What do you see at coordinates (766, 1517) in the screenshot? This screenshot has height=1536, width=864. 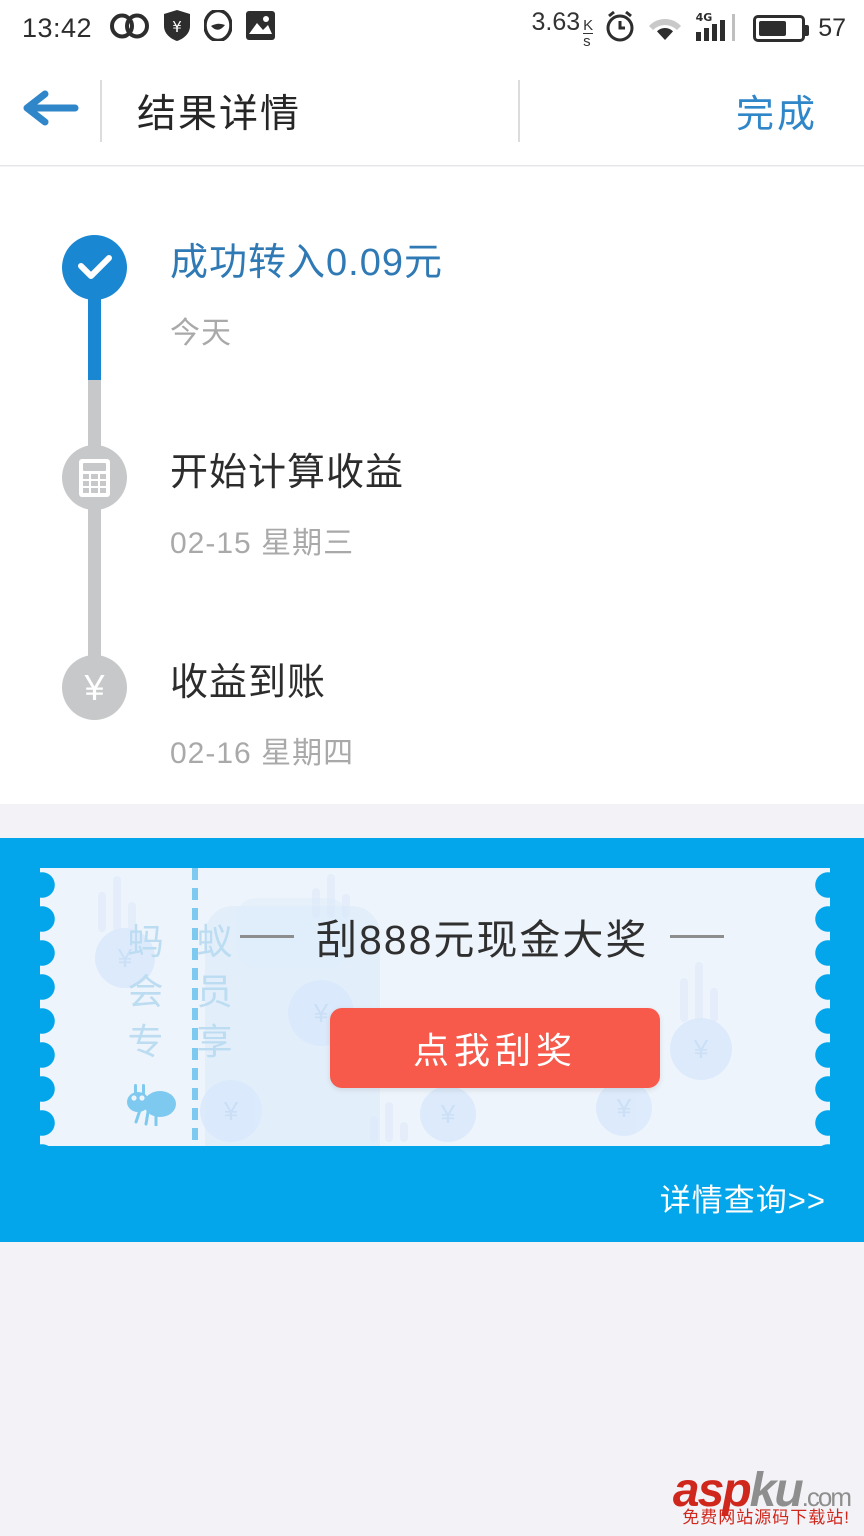 I see `watermark-tagline: 免费网站源码下载站!` at bounding box center [766, 1517].